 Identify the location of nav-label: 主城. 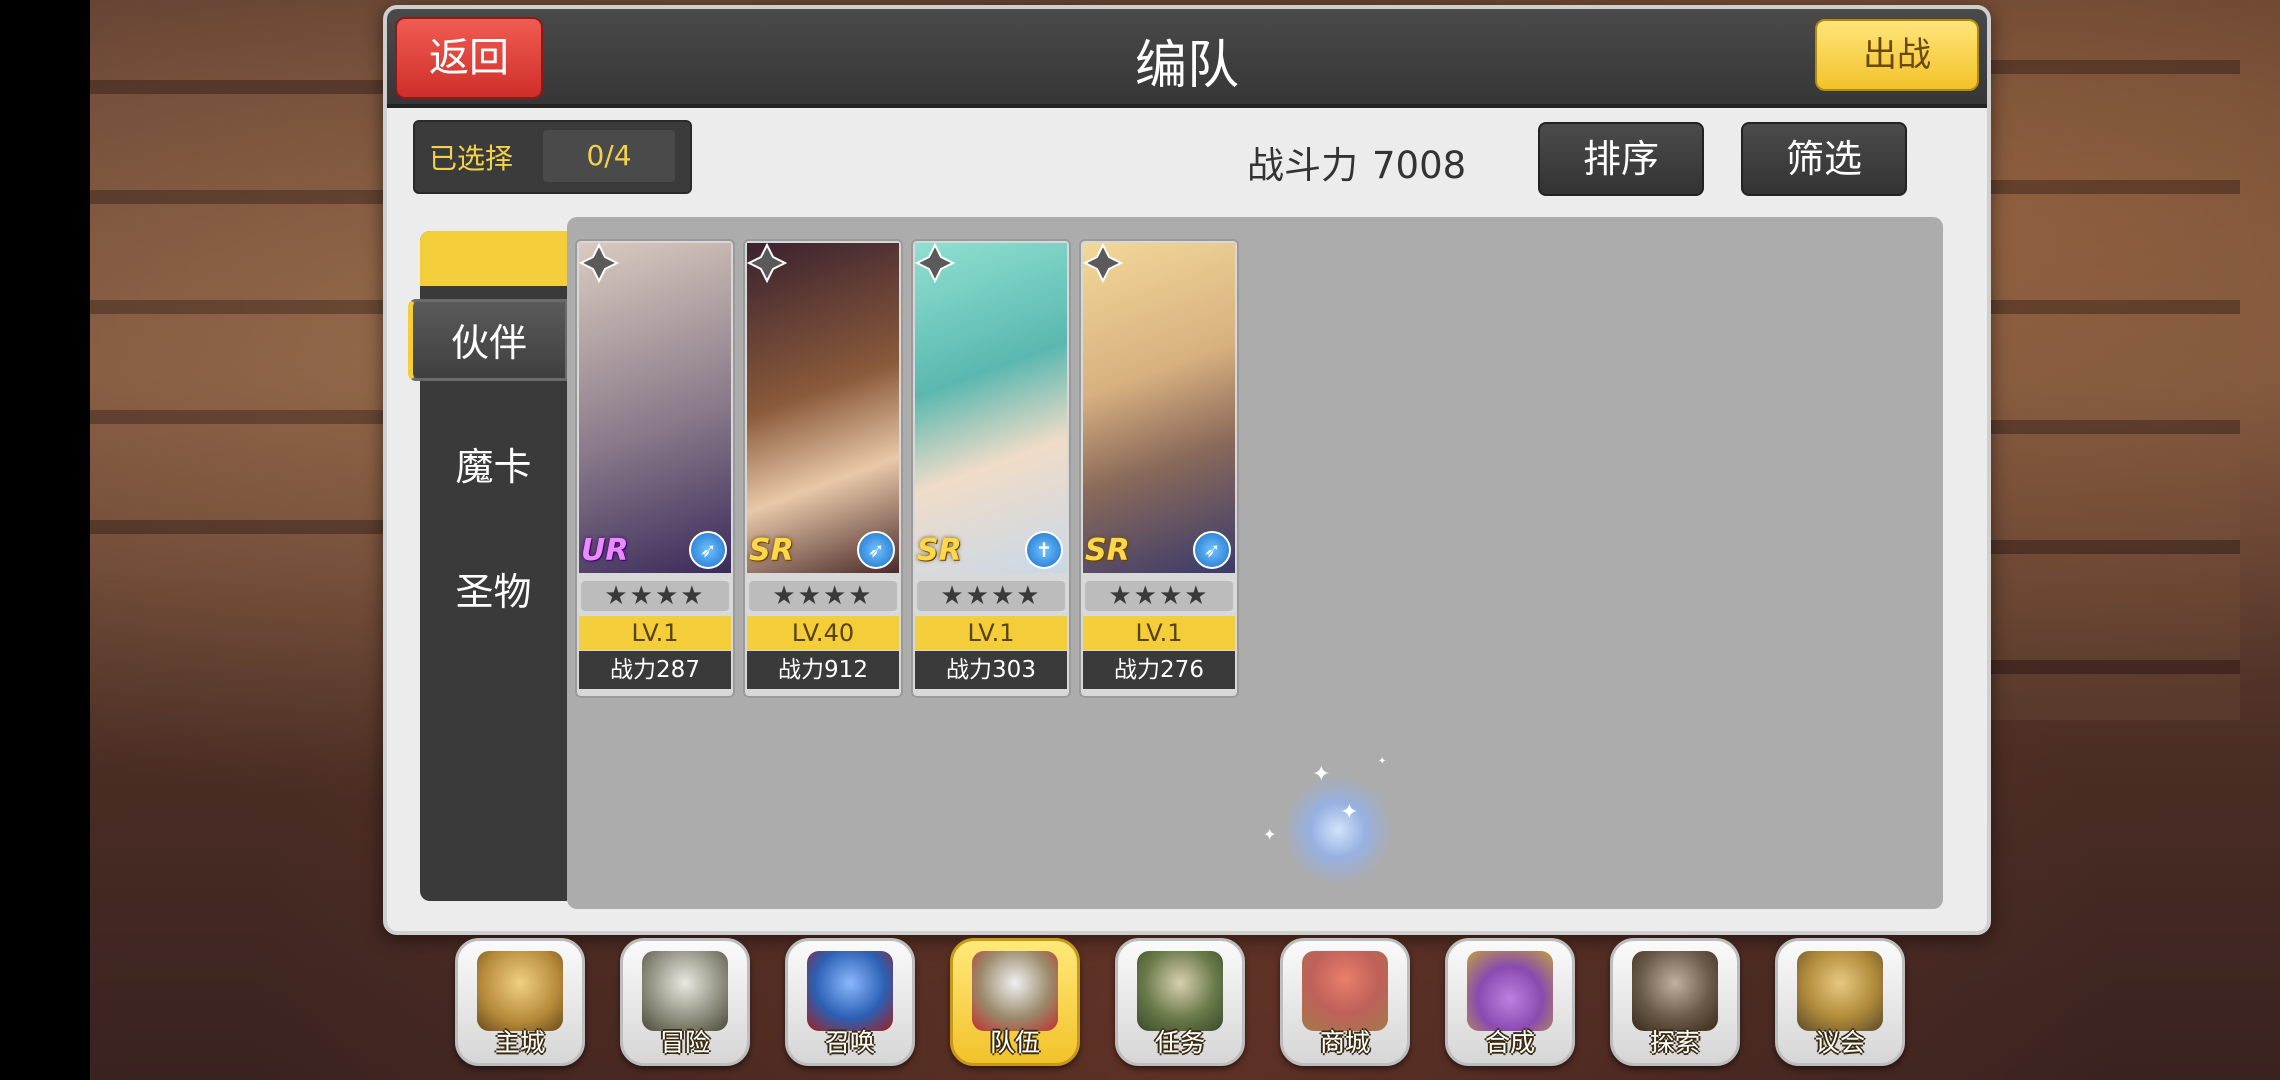
(519, 1042).